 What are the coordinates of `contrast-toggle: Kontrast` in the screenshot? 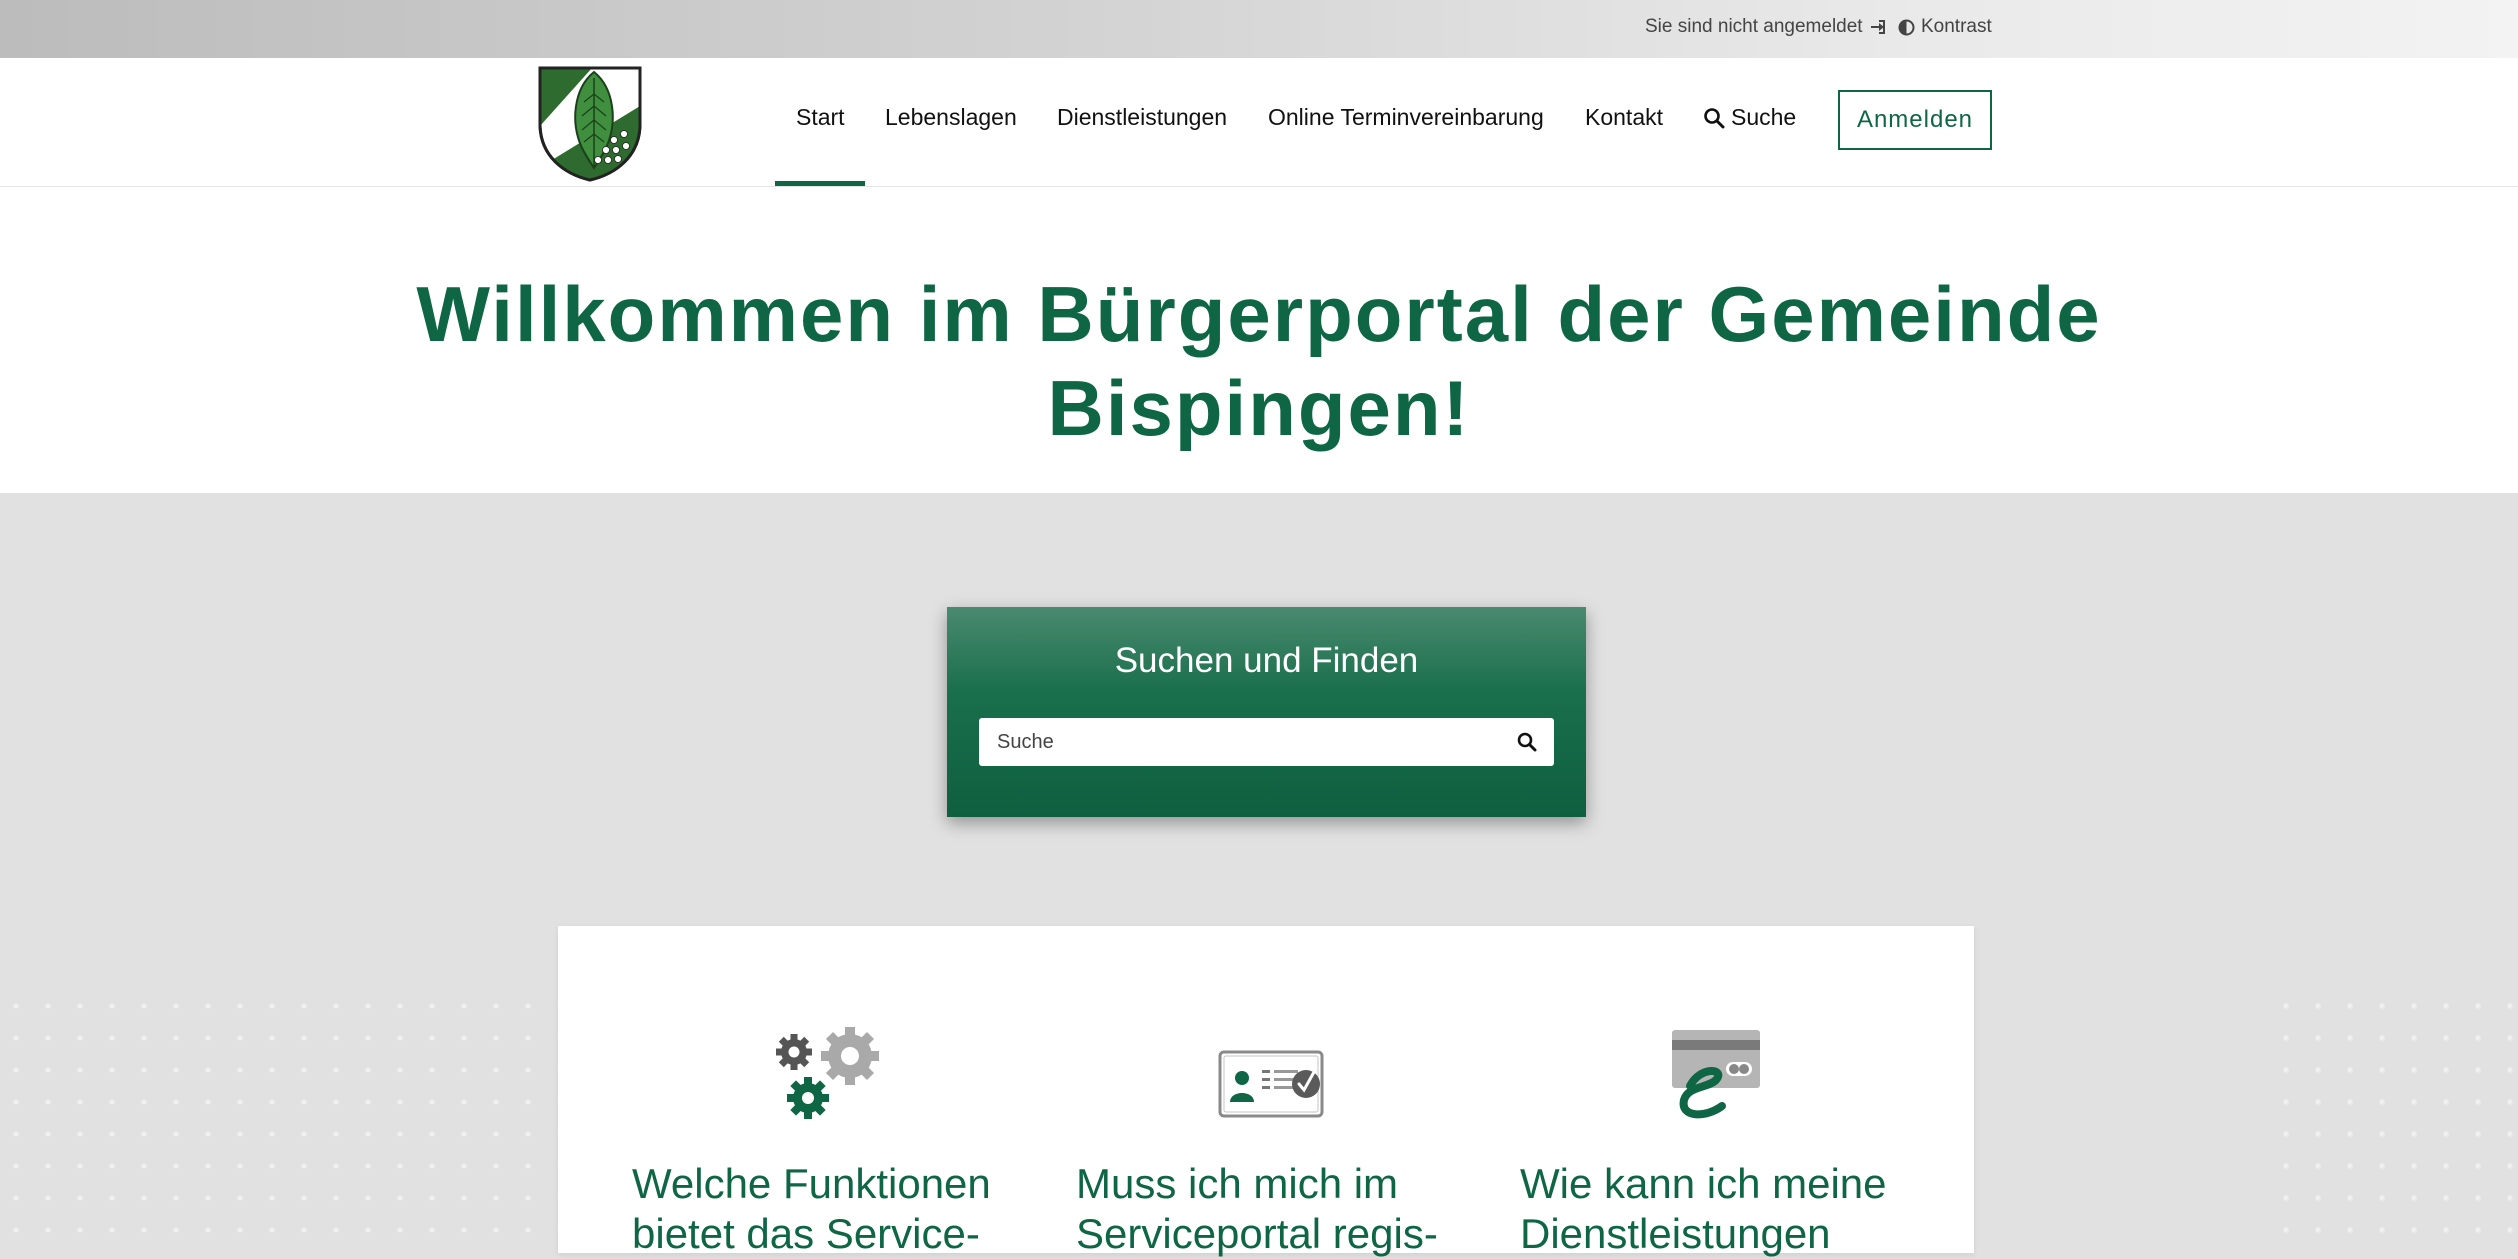 It's located at (1945, 27).